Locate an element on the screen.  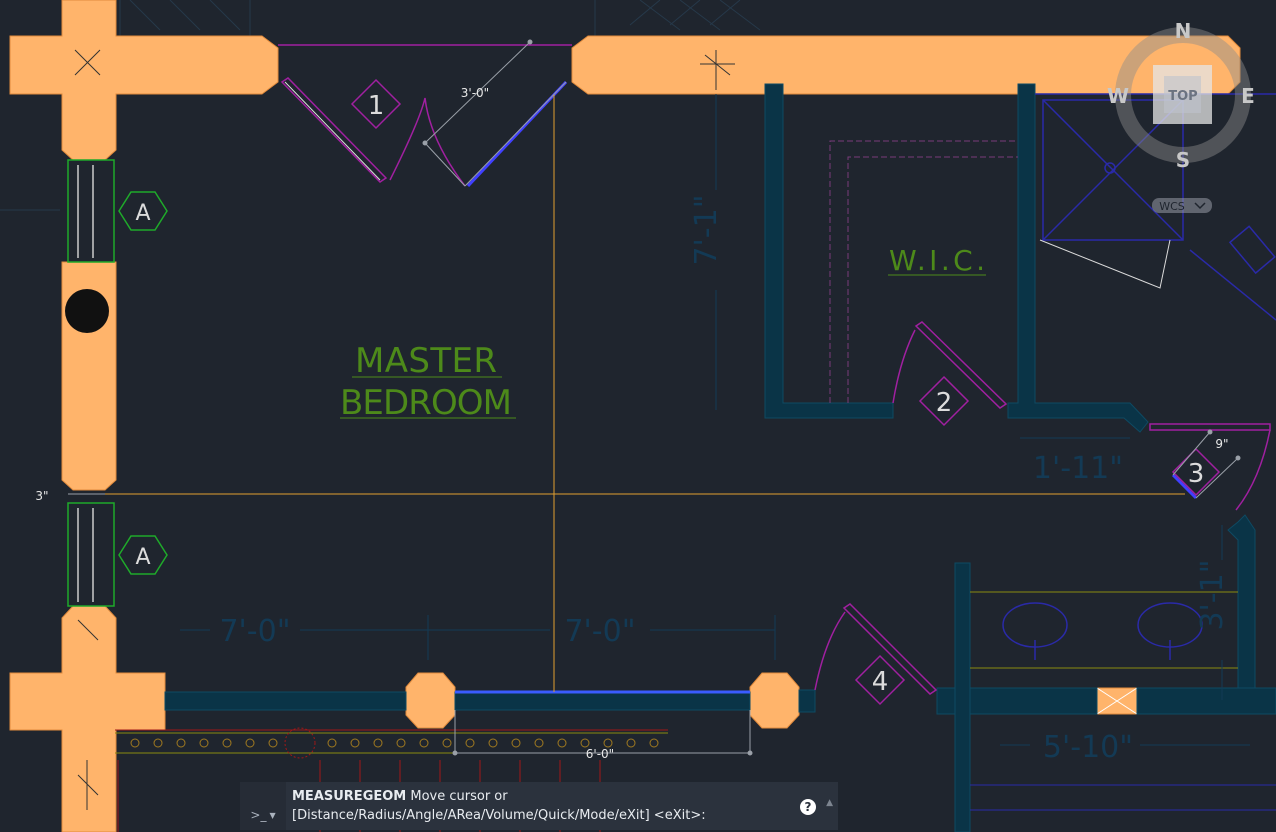
railing is located at coordinates (394, 743).